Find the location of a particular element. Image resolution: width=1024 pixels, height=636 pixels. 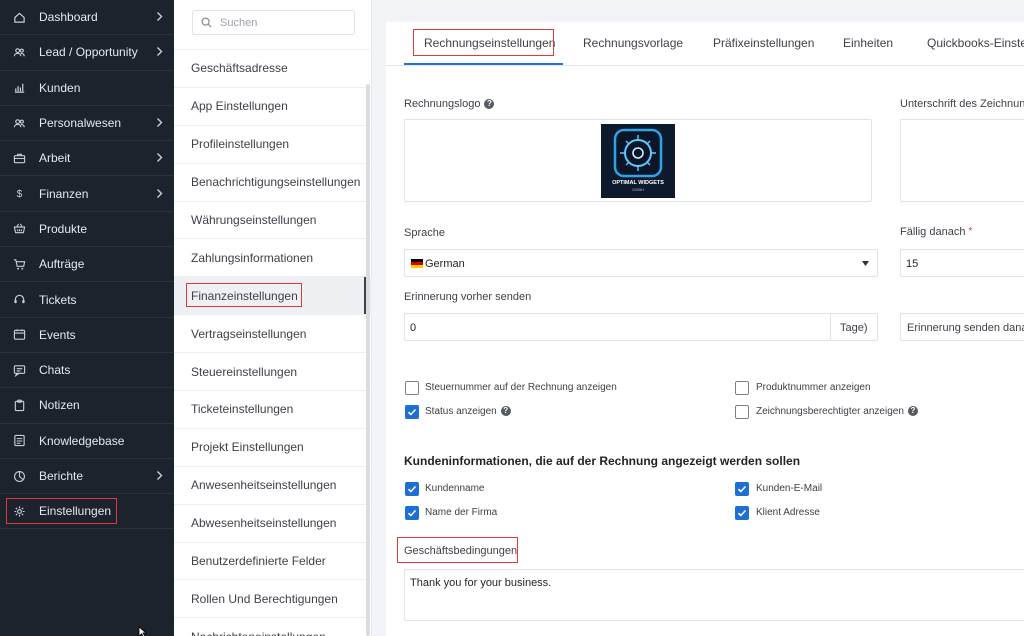

tab-einheiten: Einheiten is located at coordinates (868, 43).